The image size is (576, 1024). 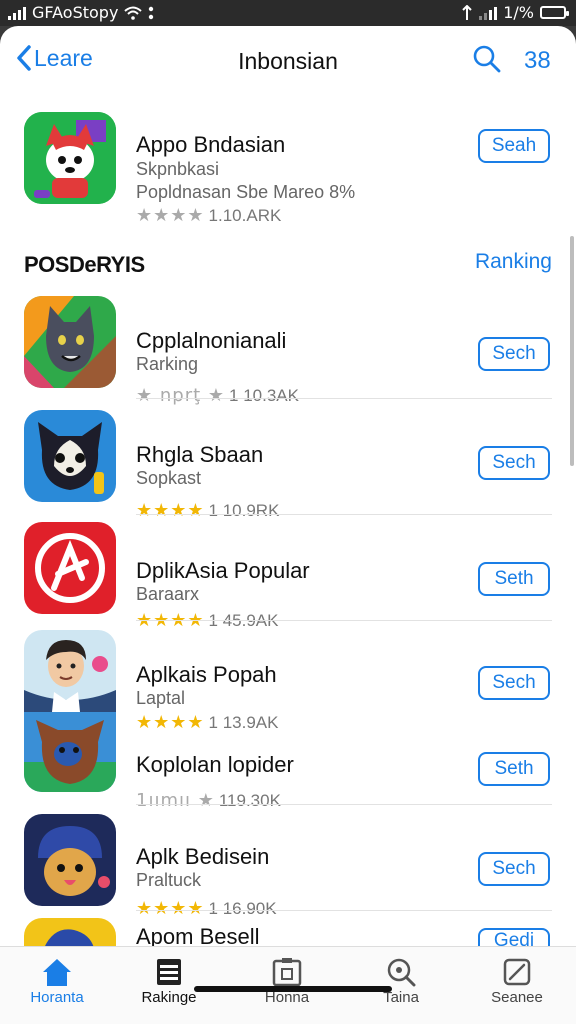 I want to click on tab-search: Taina, so click(x=401, y=980).